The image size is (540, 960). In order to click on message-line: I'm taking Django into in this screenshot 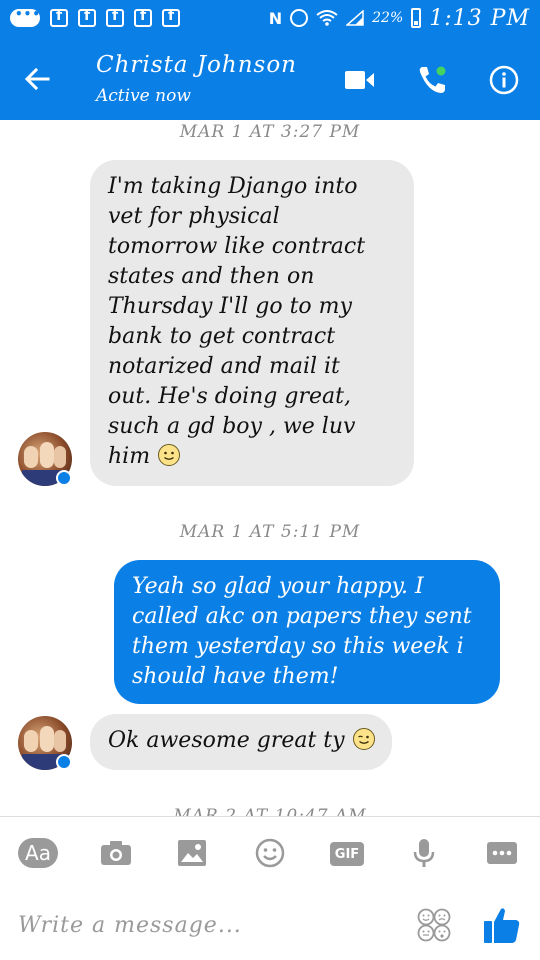, I will do `click(233, 186)`.